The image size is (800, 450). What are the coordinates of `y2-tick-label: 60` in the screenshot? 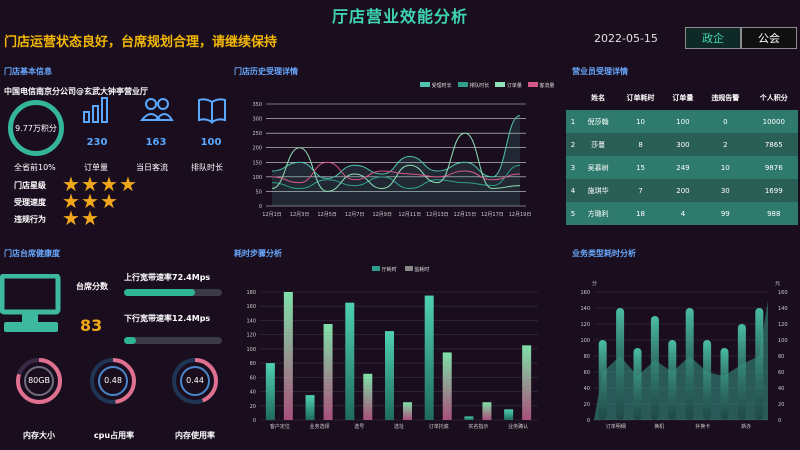 It's located at (781, 373).